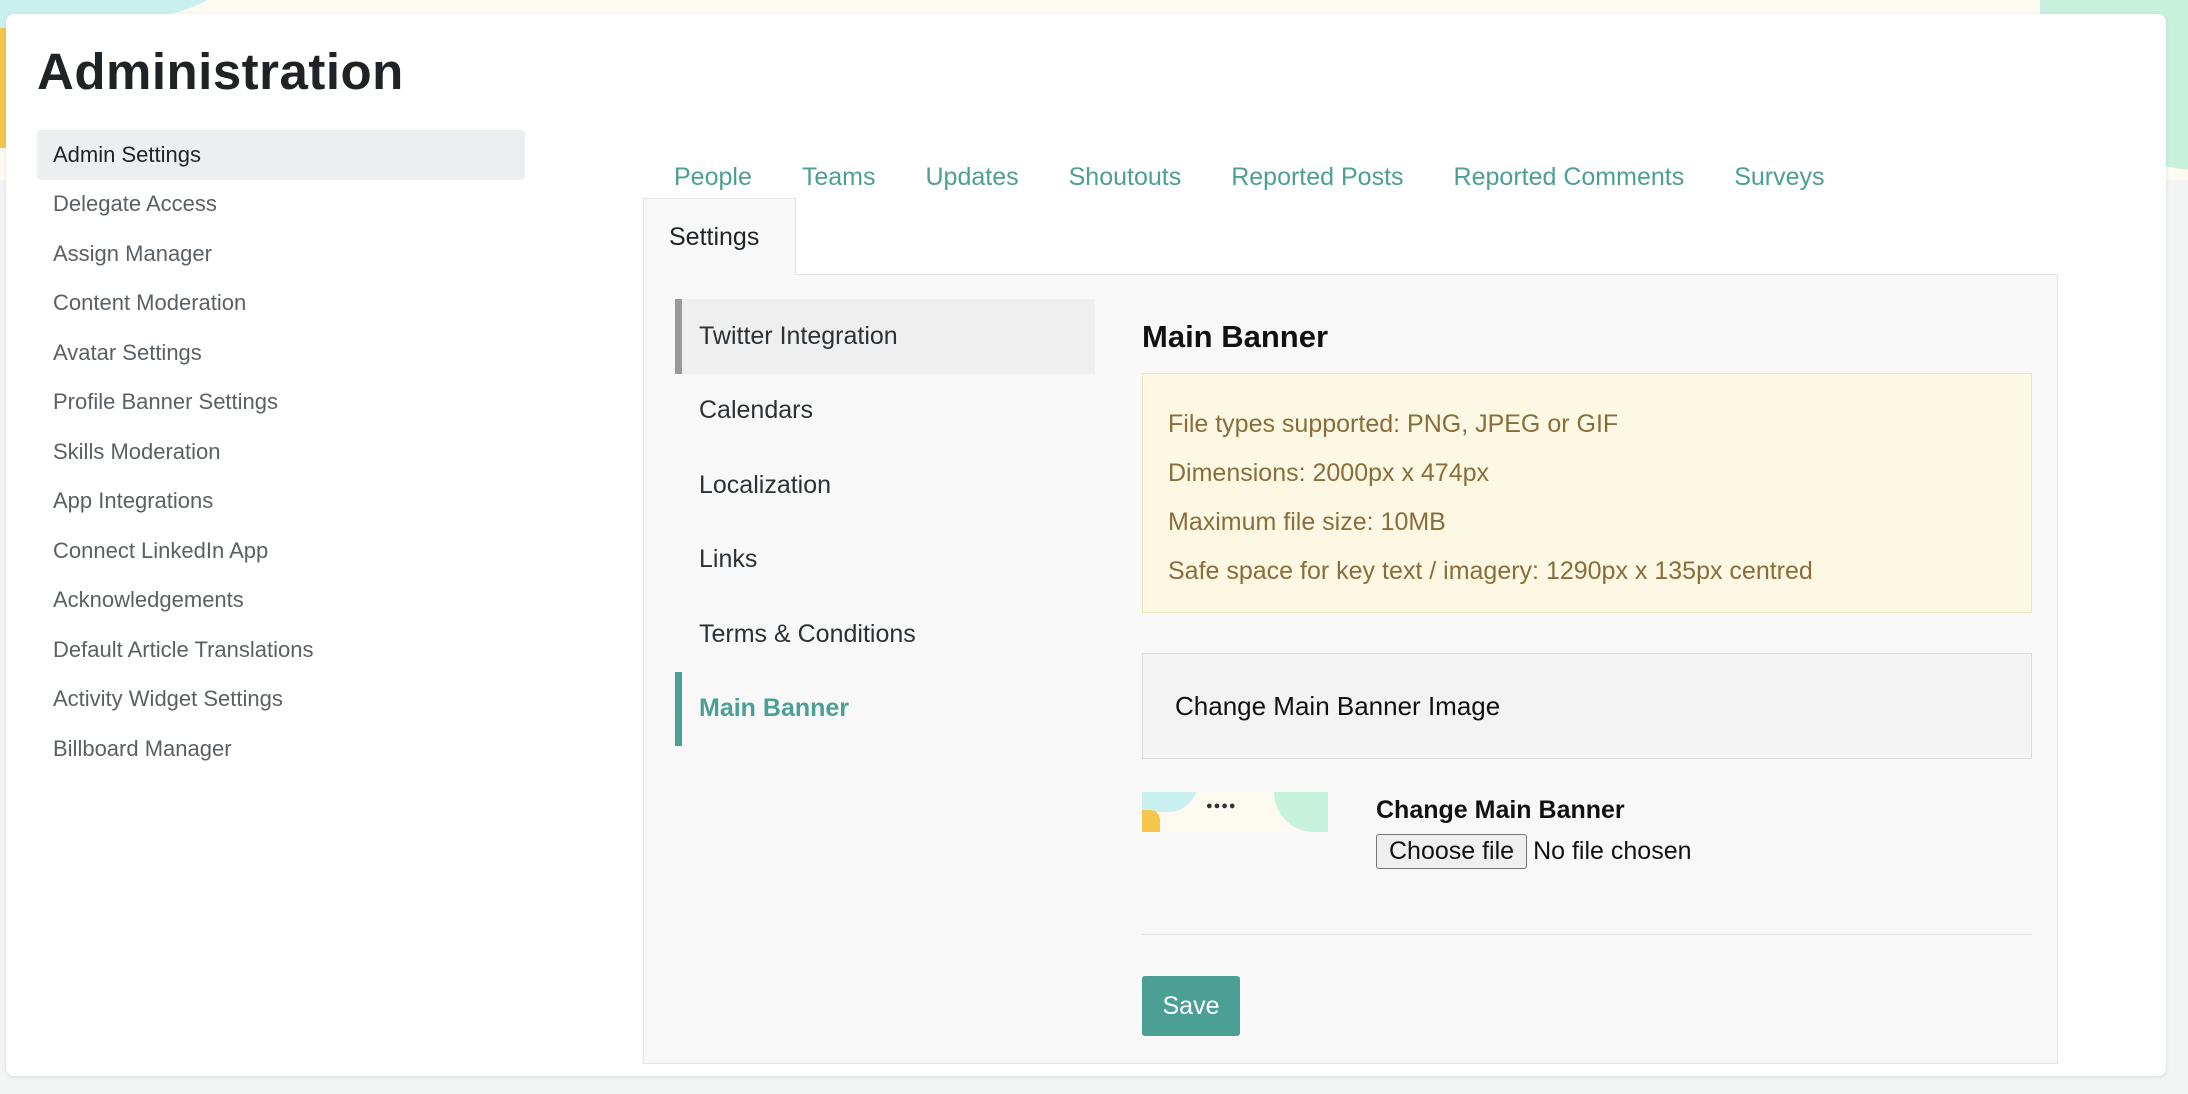 The height and width of the screenshot is (1094, 2188). Describe the element at coordinates (885, 560) in the screenshot. I see `subnav-item-links: Links` at that location.